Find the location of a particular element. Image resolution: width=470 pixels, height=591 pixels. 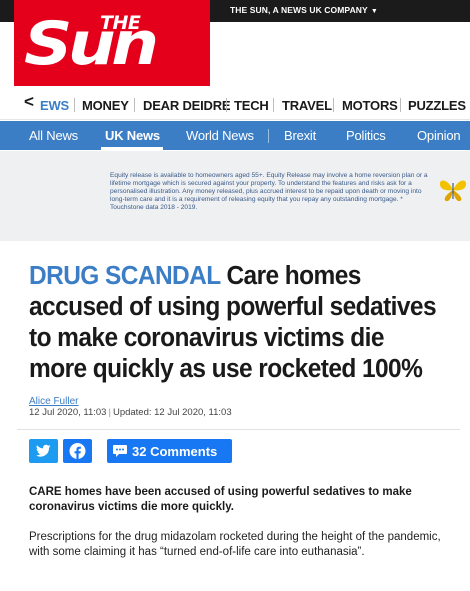

tab-all-news: All News is located at coordinates (53, 135).